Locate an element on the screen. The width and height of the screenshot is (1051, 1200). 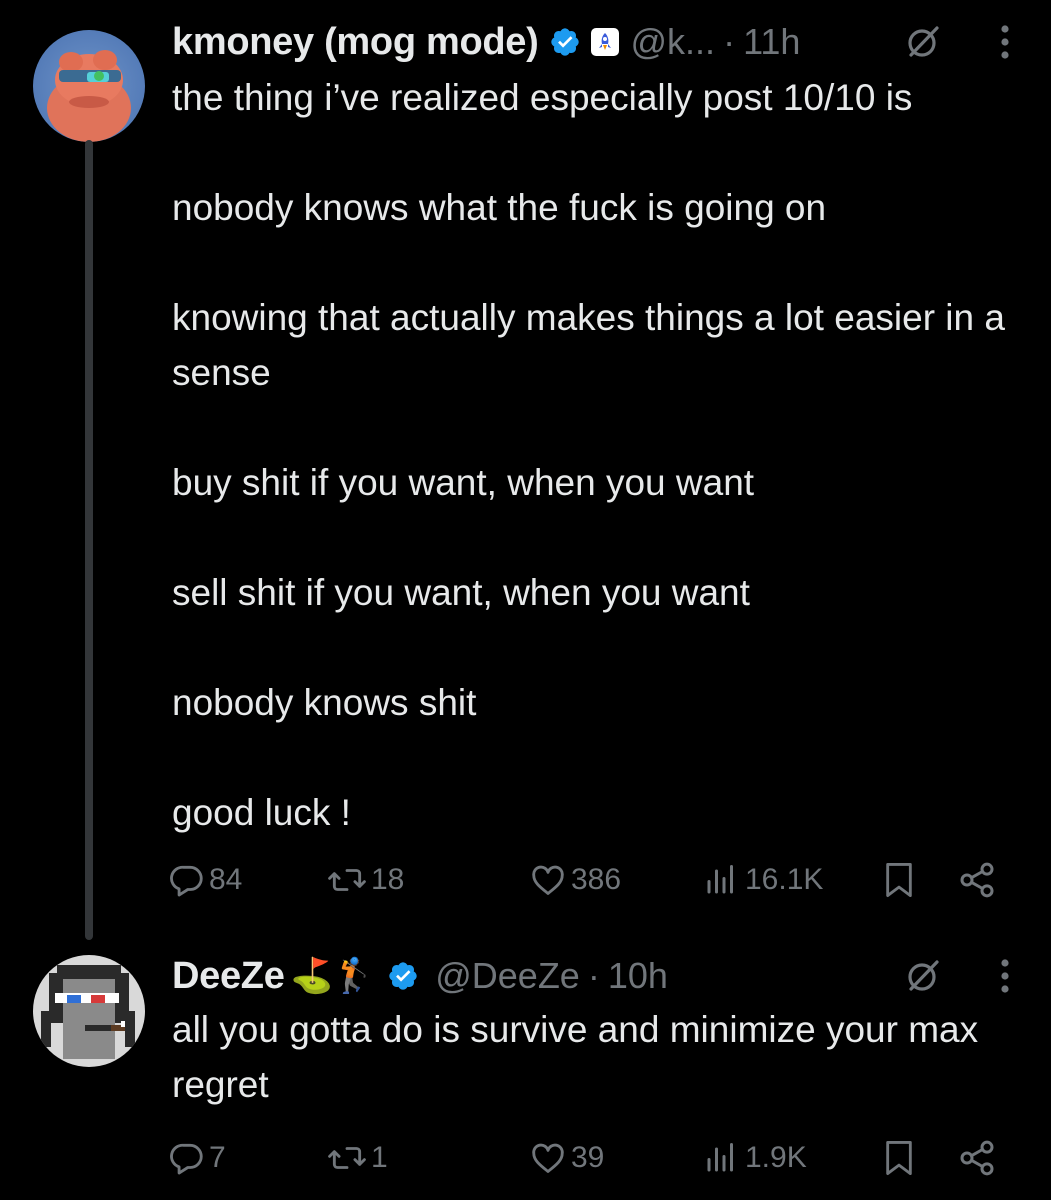
like-button: 386 is located at coordinates (574, 880).